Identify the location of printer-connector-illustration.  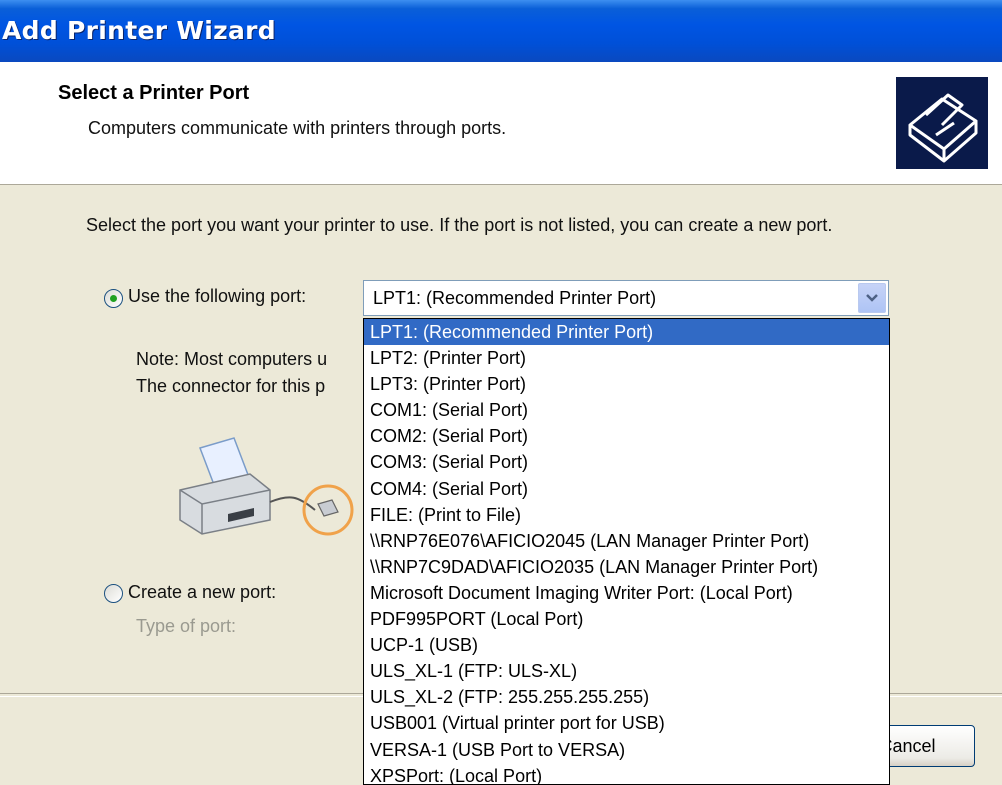
(270, 490).